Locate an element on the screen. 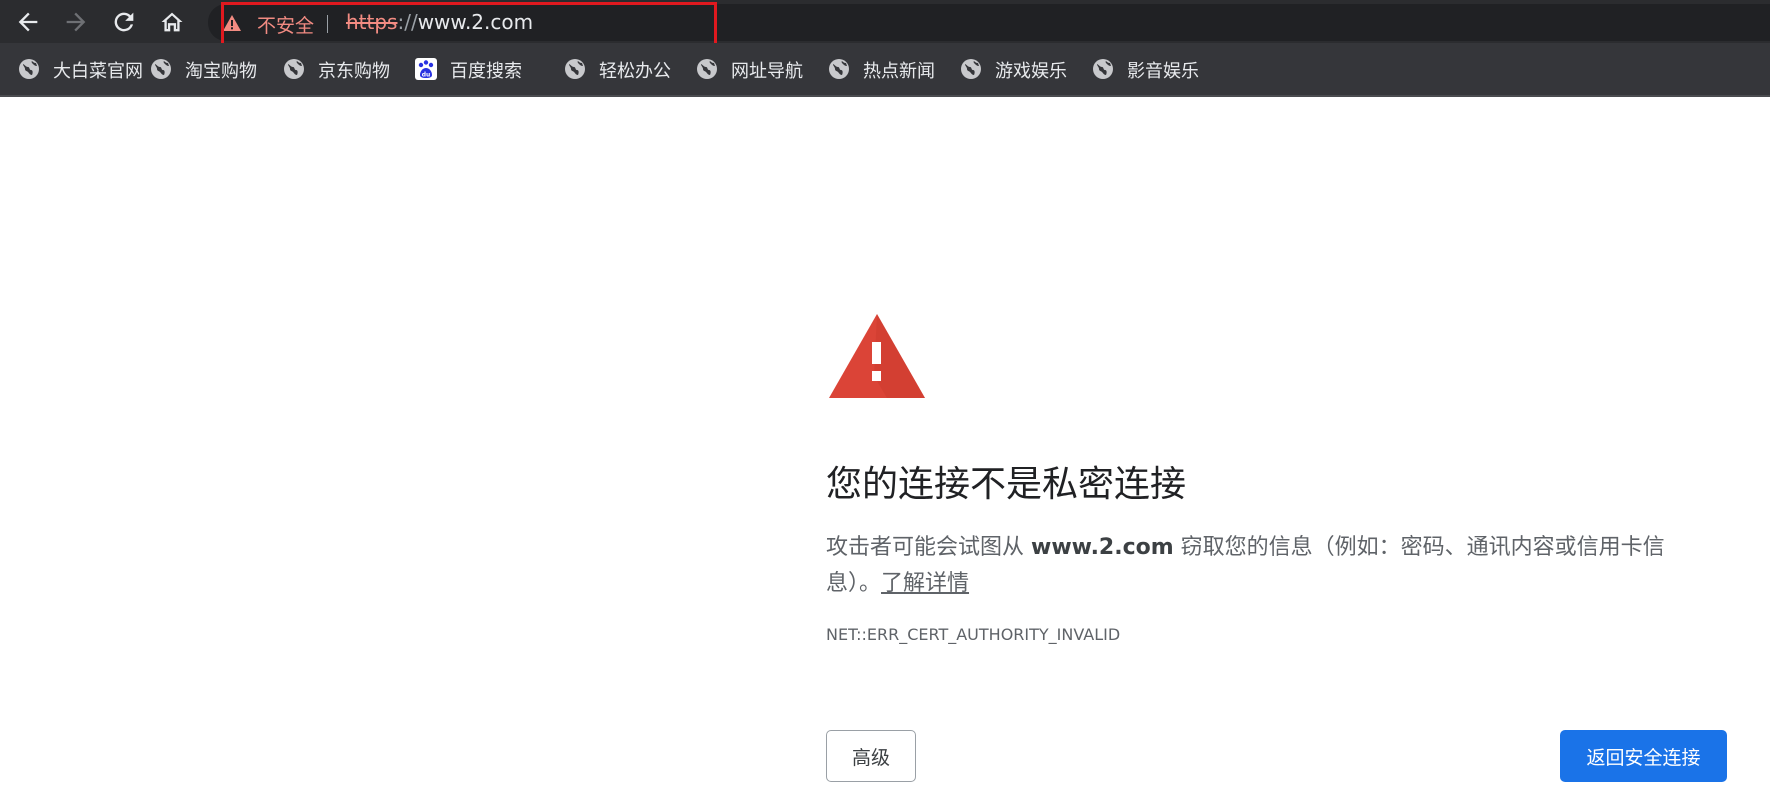 The height and width of the screenshot is (804, 1770). bookmark-label: 网址导航 is located at coordinates (767, 71).